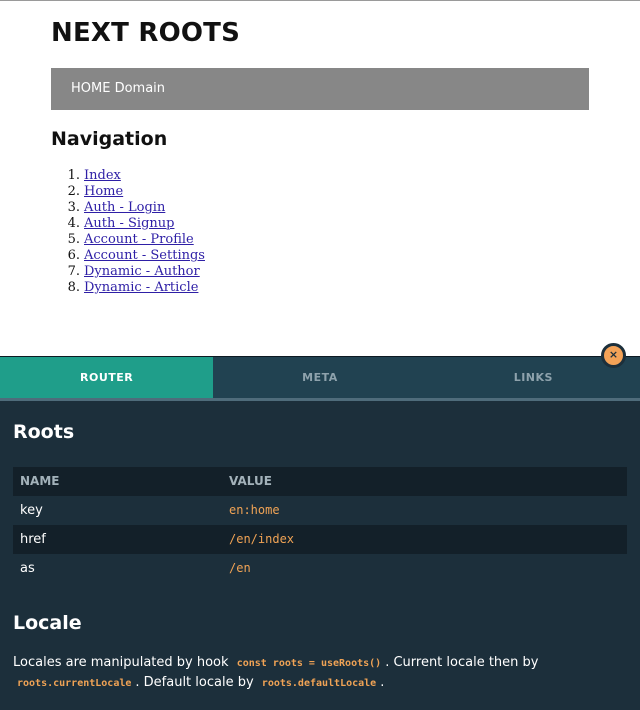 The height and width of the screenshot is (710, 640). What do you see at coordinates (103, 191) in the screenshot?
I see `nav-link-home: Home` at bounding box center [103, 191].